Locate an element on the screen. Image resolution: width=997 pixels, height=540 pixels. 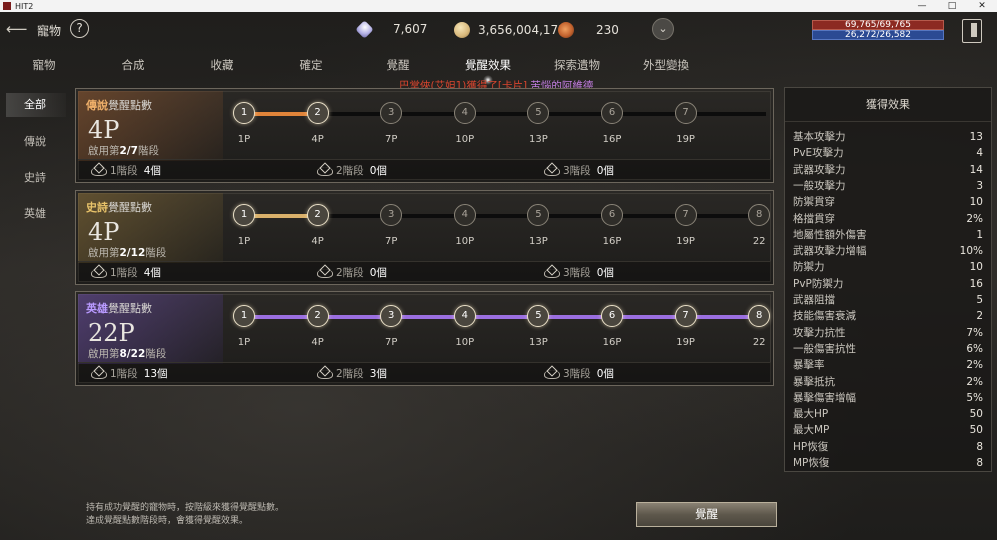
effect-value: 5 is located at coordinates (979, 300).